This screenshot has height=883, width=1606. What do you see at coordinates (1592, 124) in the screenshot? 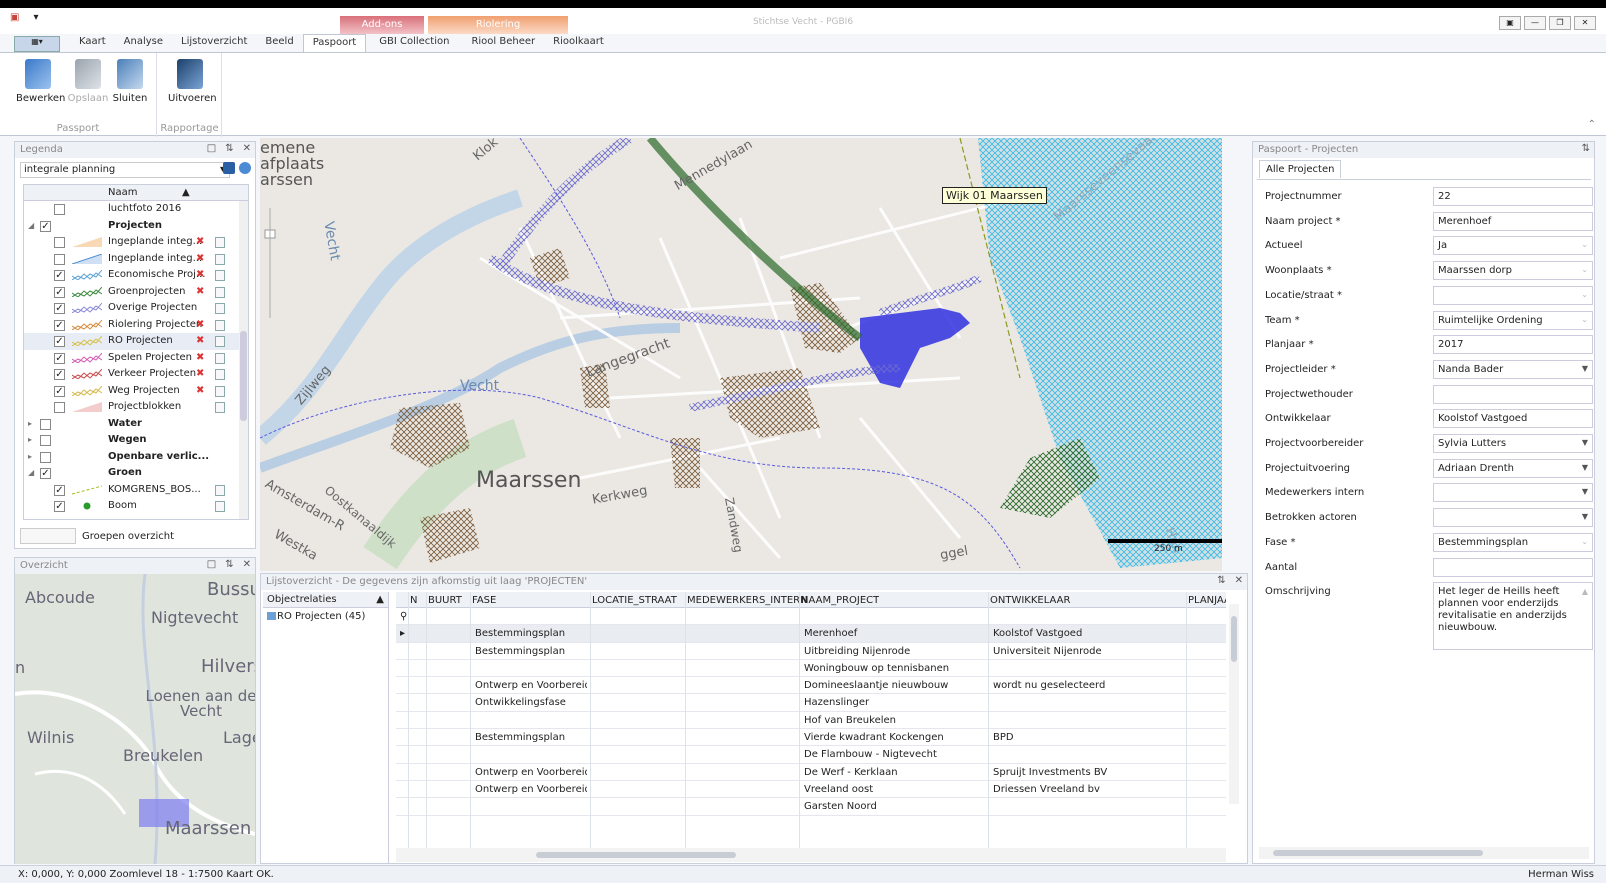
I see `collapse-ribbon-icon: ⌃` at bounding box center [1592, 124].